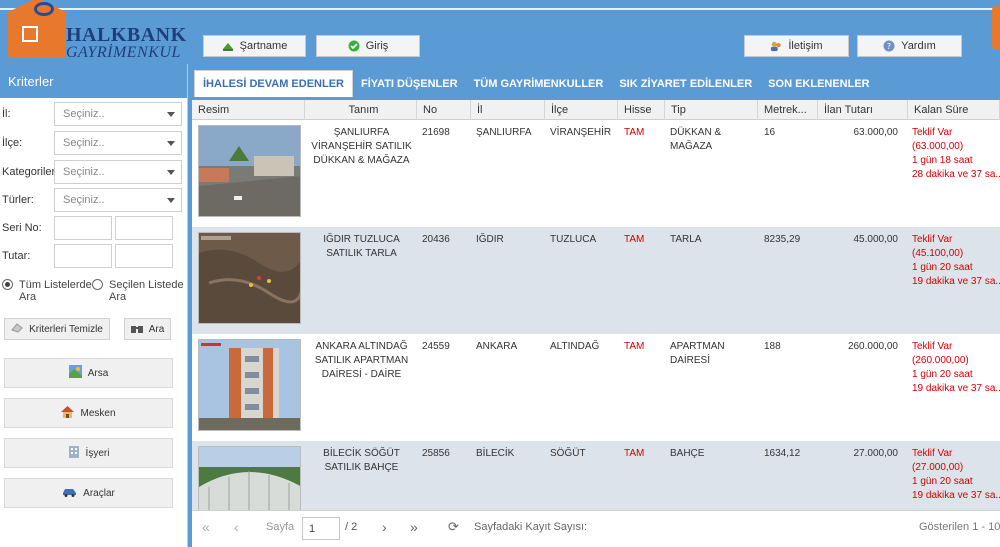 The width and height of the screenshot is (1000, 547). I want to click on first-page-icon: «, so click(206, 527).